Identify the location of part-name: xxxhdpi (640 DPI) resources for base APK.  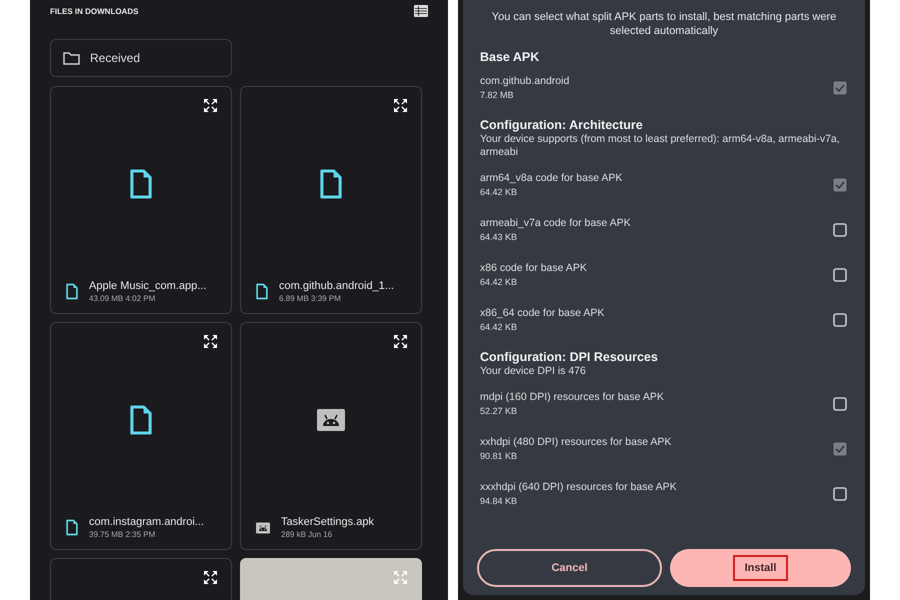
(578, 487).